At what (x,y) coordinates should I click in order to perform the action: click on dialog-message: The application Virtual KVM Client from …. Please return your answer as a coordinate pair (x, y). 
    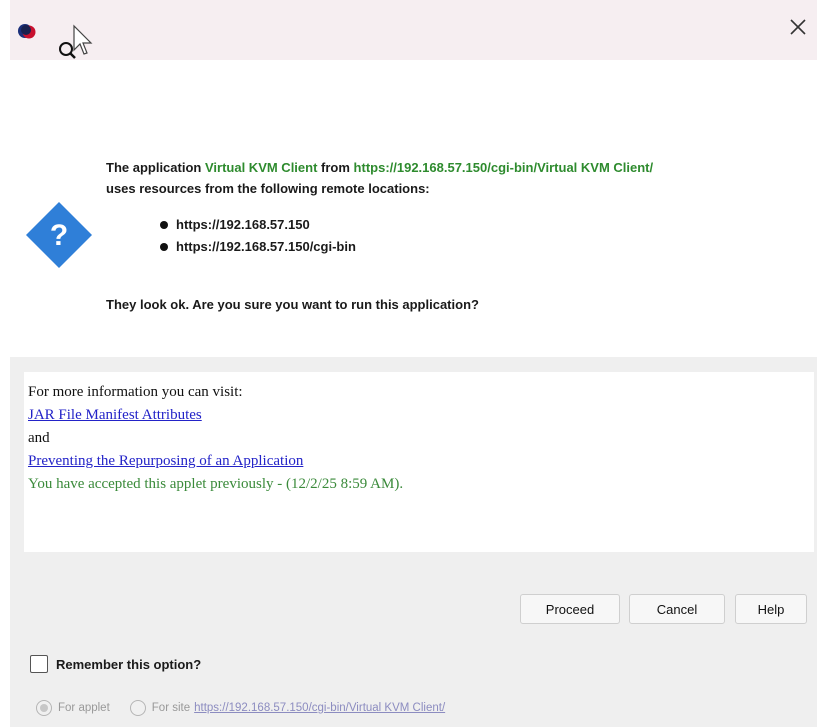
    Looking at the image, I should click on (380, 178).